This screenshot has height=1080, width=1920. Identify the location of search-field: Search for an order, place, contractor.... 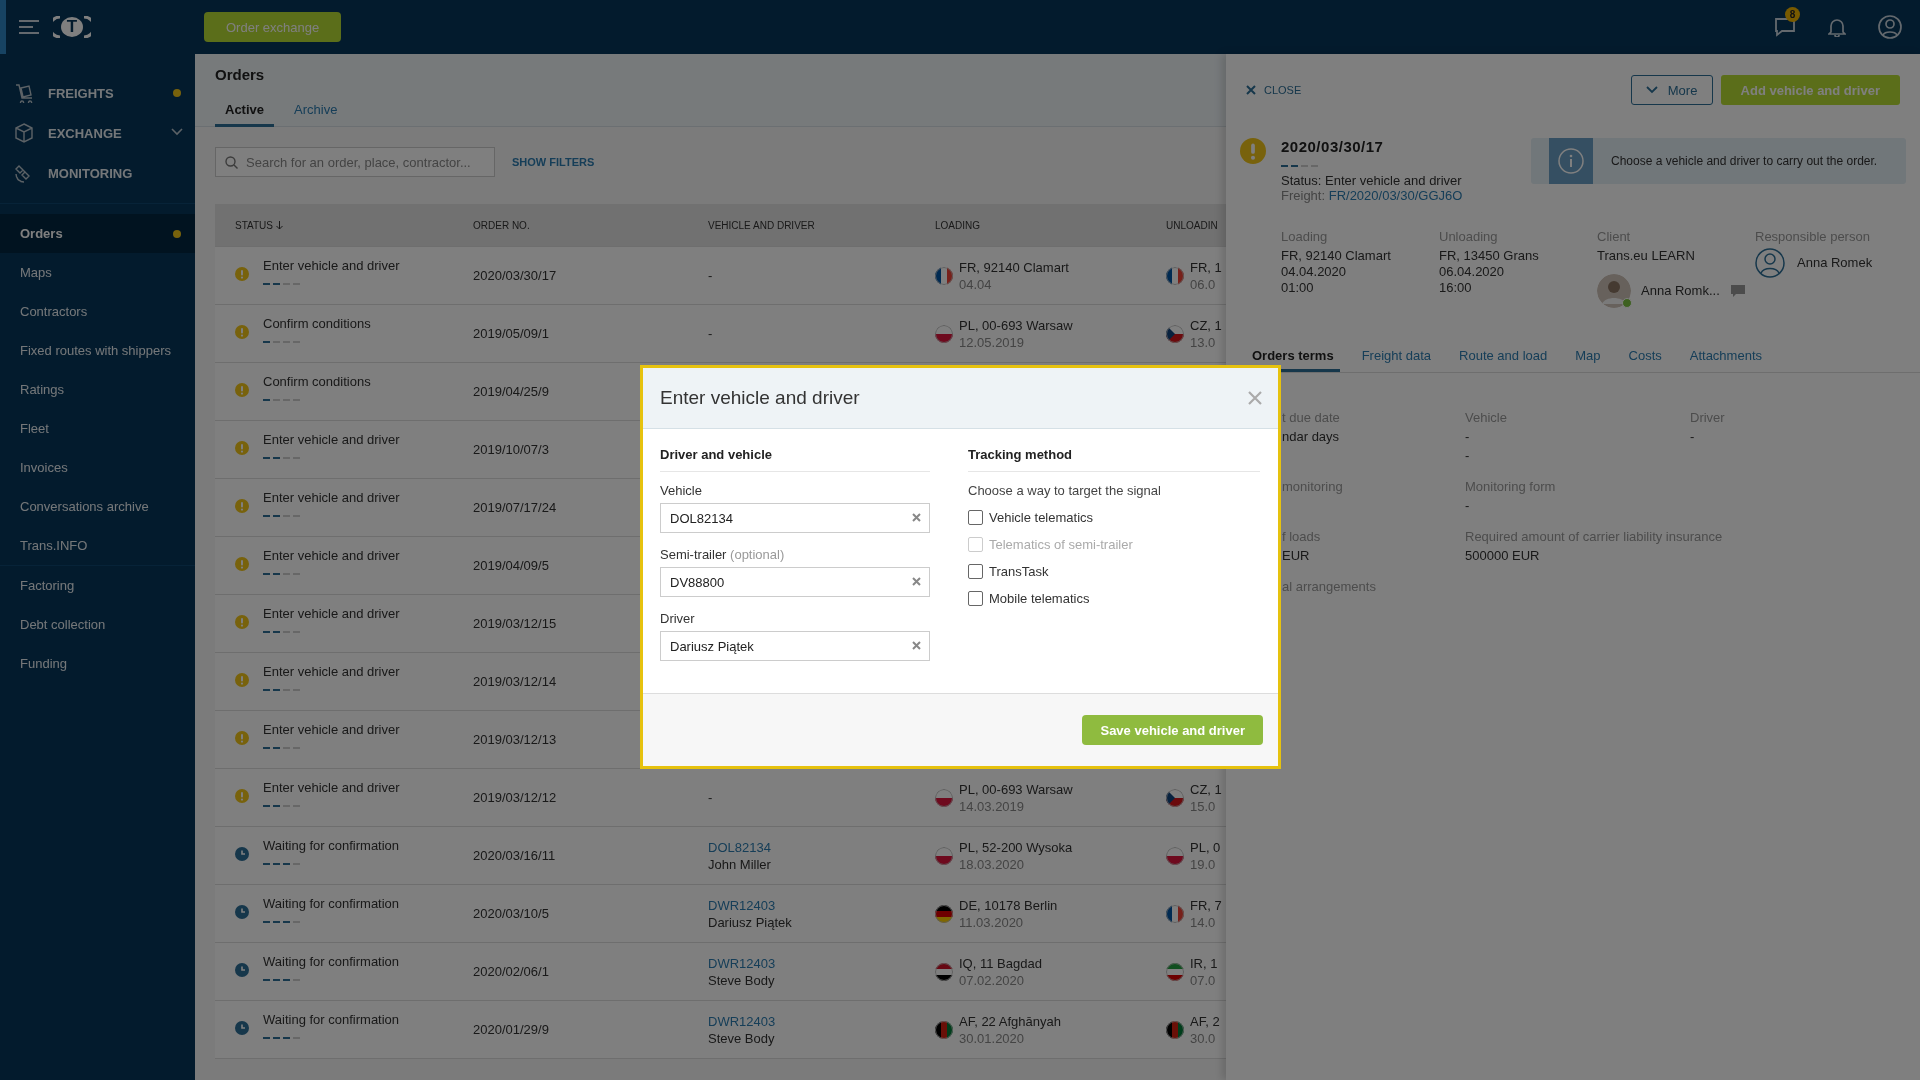
(355, 162).